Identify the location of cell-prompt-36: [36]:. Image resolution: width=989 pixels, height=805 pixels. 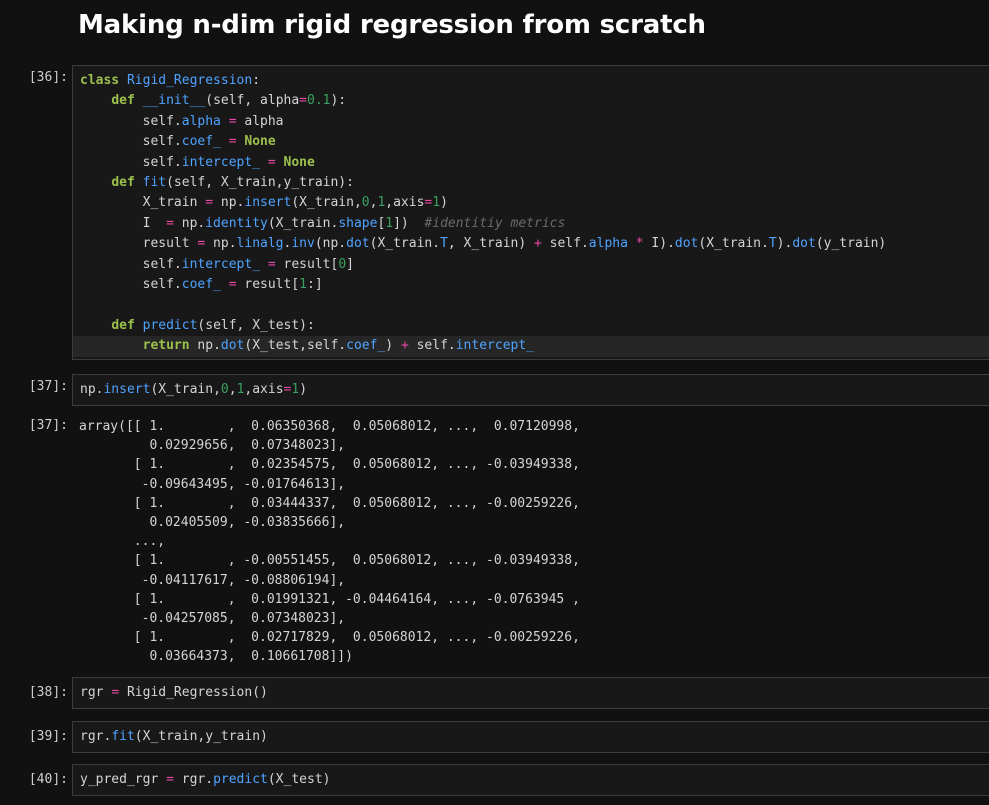
(48, 77).